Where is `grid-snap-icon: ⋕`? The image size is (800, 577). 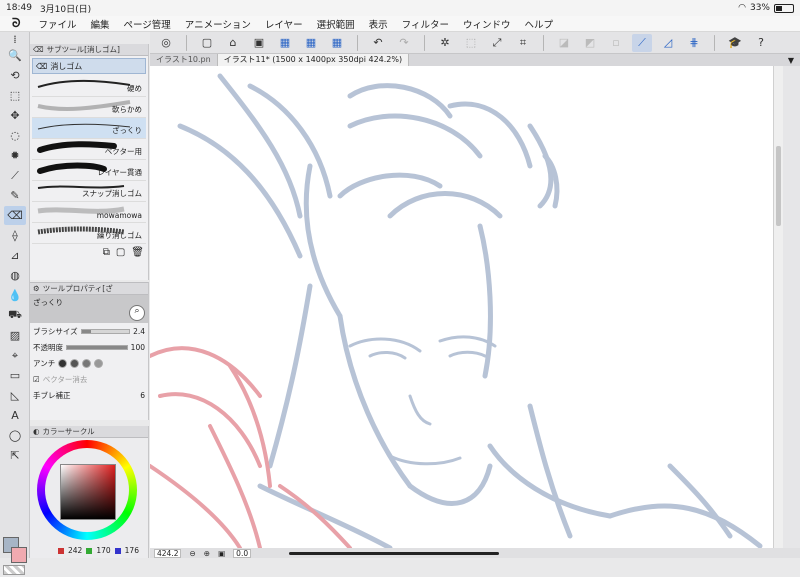 grid-snap-icon: ⋕ is located at coordinates (694, 43).